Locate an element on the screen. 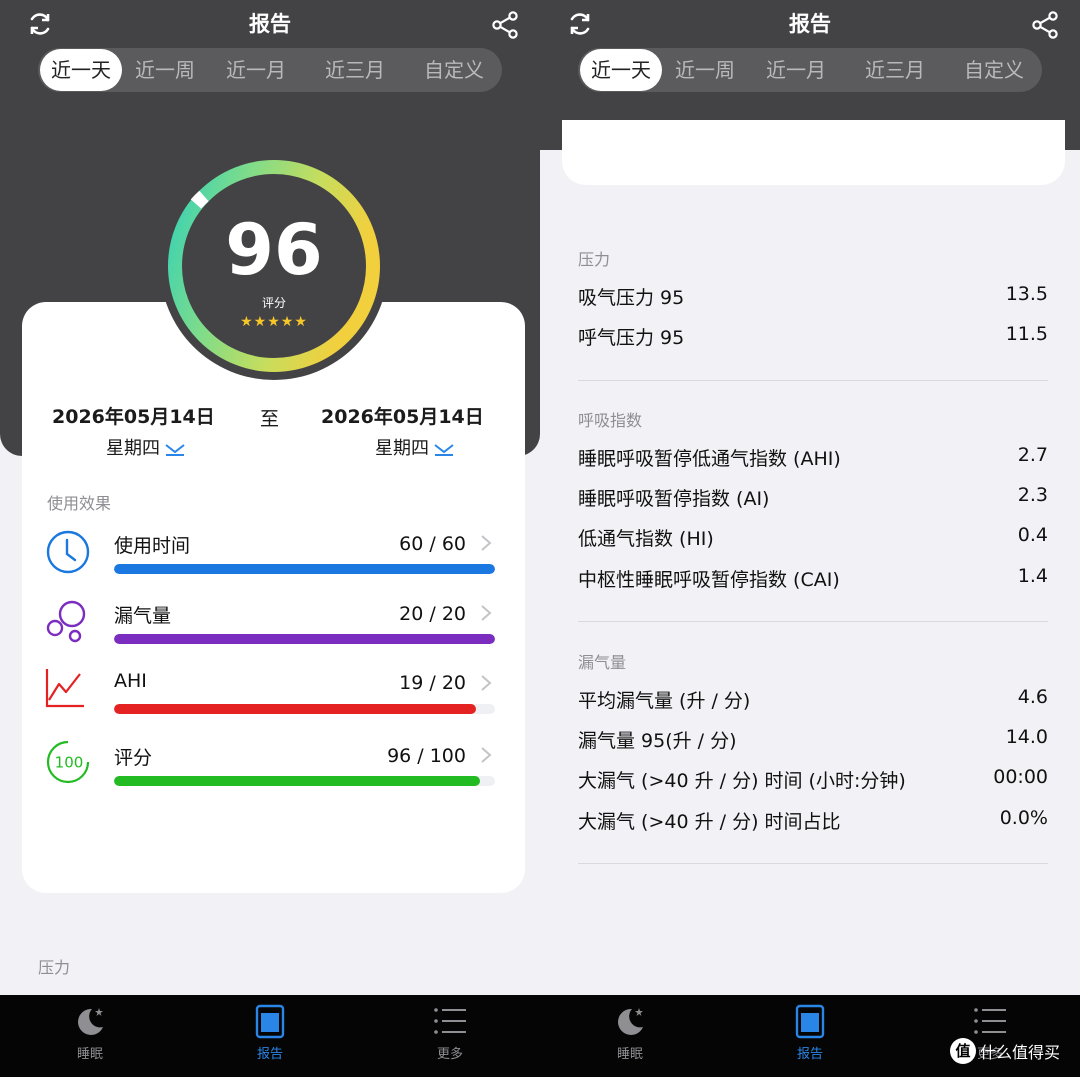  metric-name: 评分 is located at coordinates (133, 758).